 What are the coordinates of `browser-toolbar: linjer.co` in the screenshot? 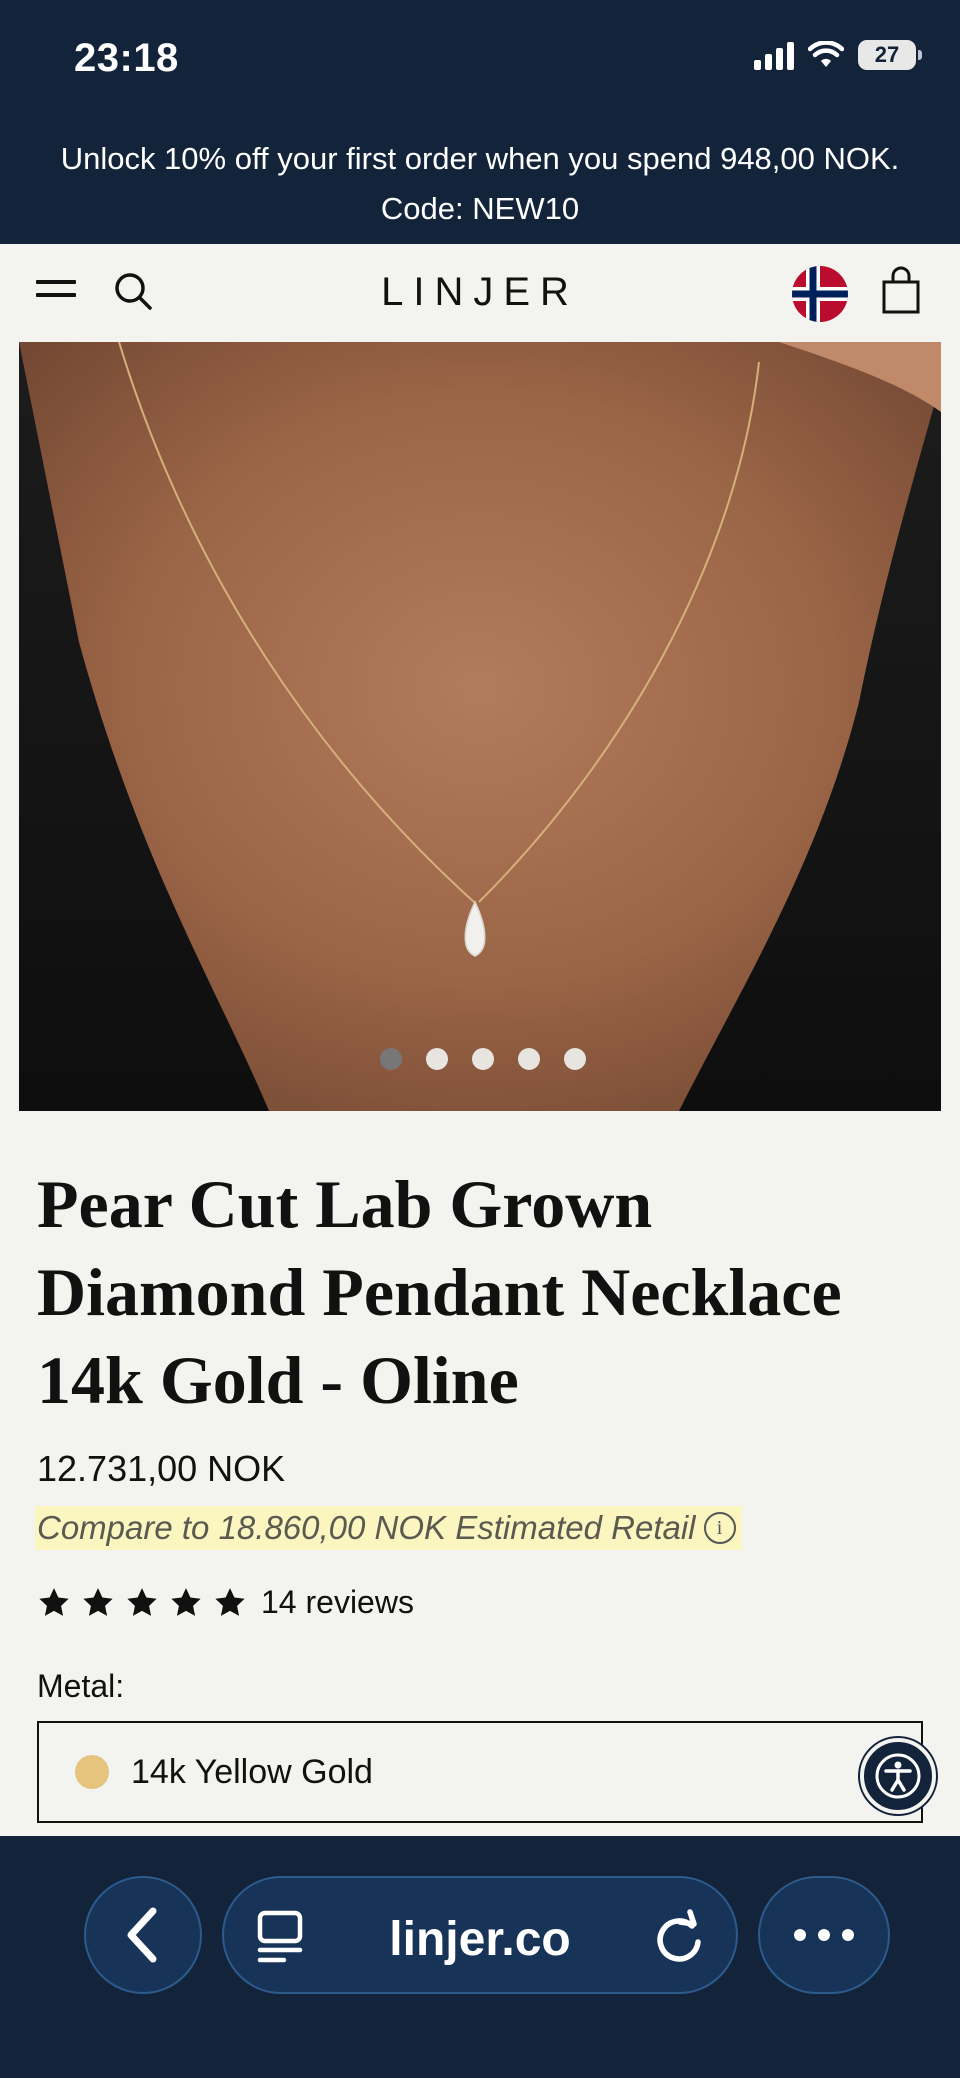 It's located at (480, 1957).